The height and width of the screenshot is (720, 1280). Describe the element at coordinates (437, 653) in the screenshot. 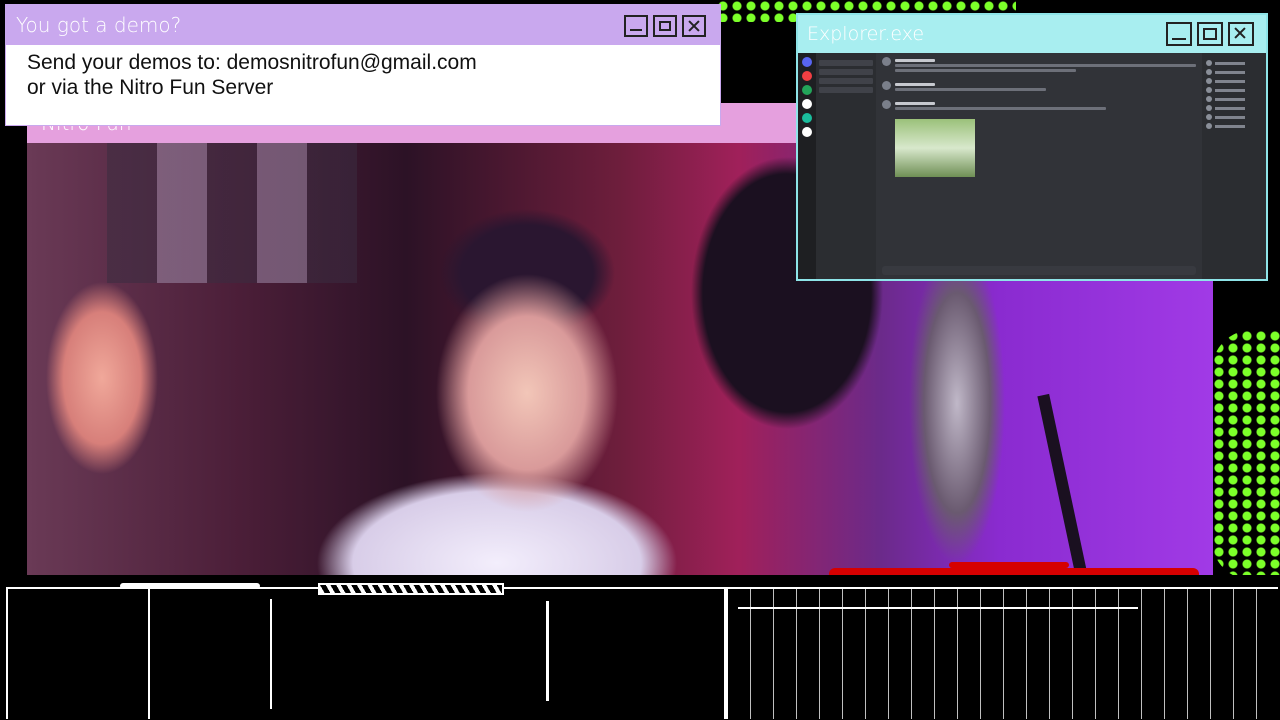

I see `overlay-frame-center` at that location.